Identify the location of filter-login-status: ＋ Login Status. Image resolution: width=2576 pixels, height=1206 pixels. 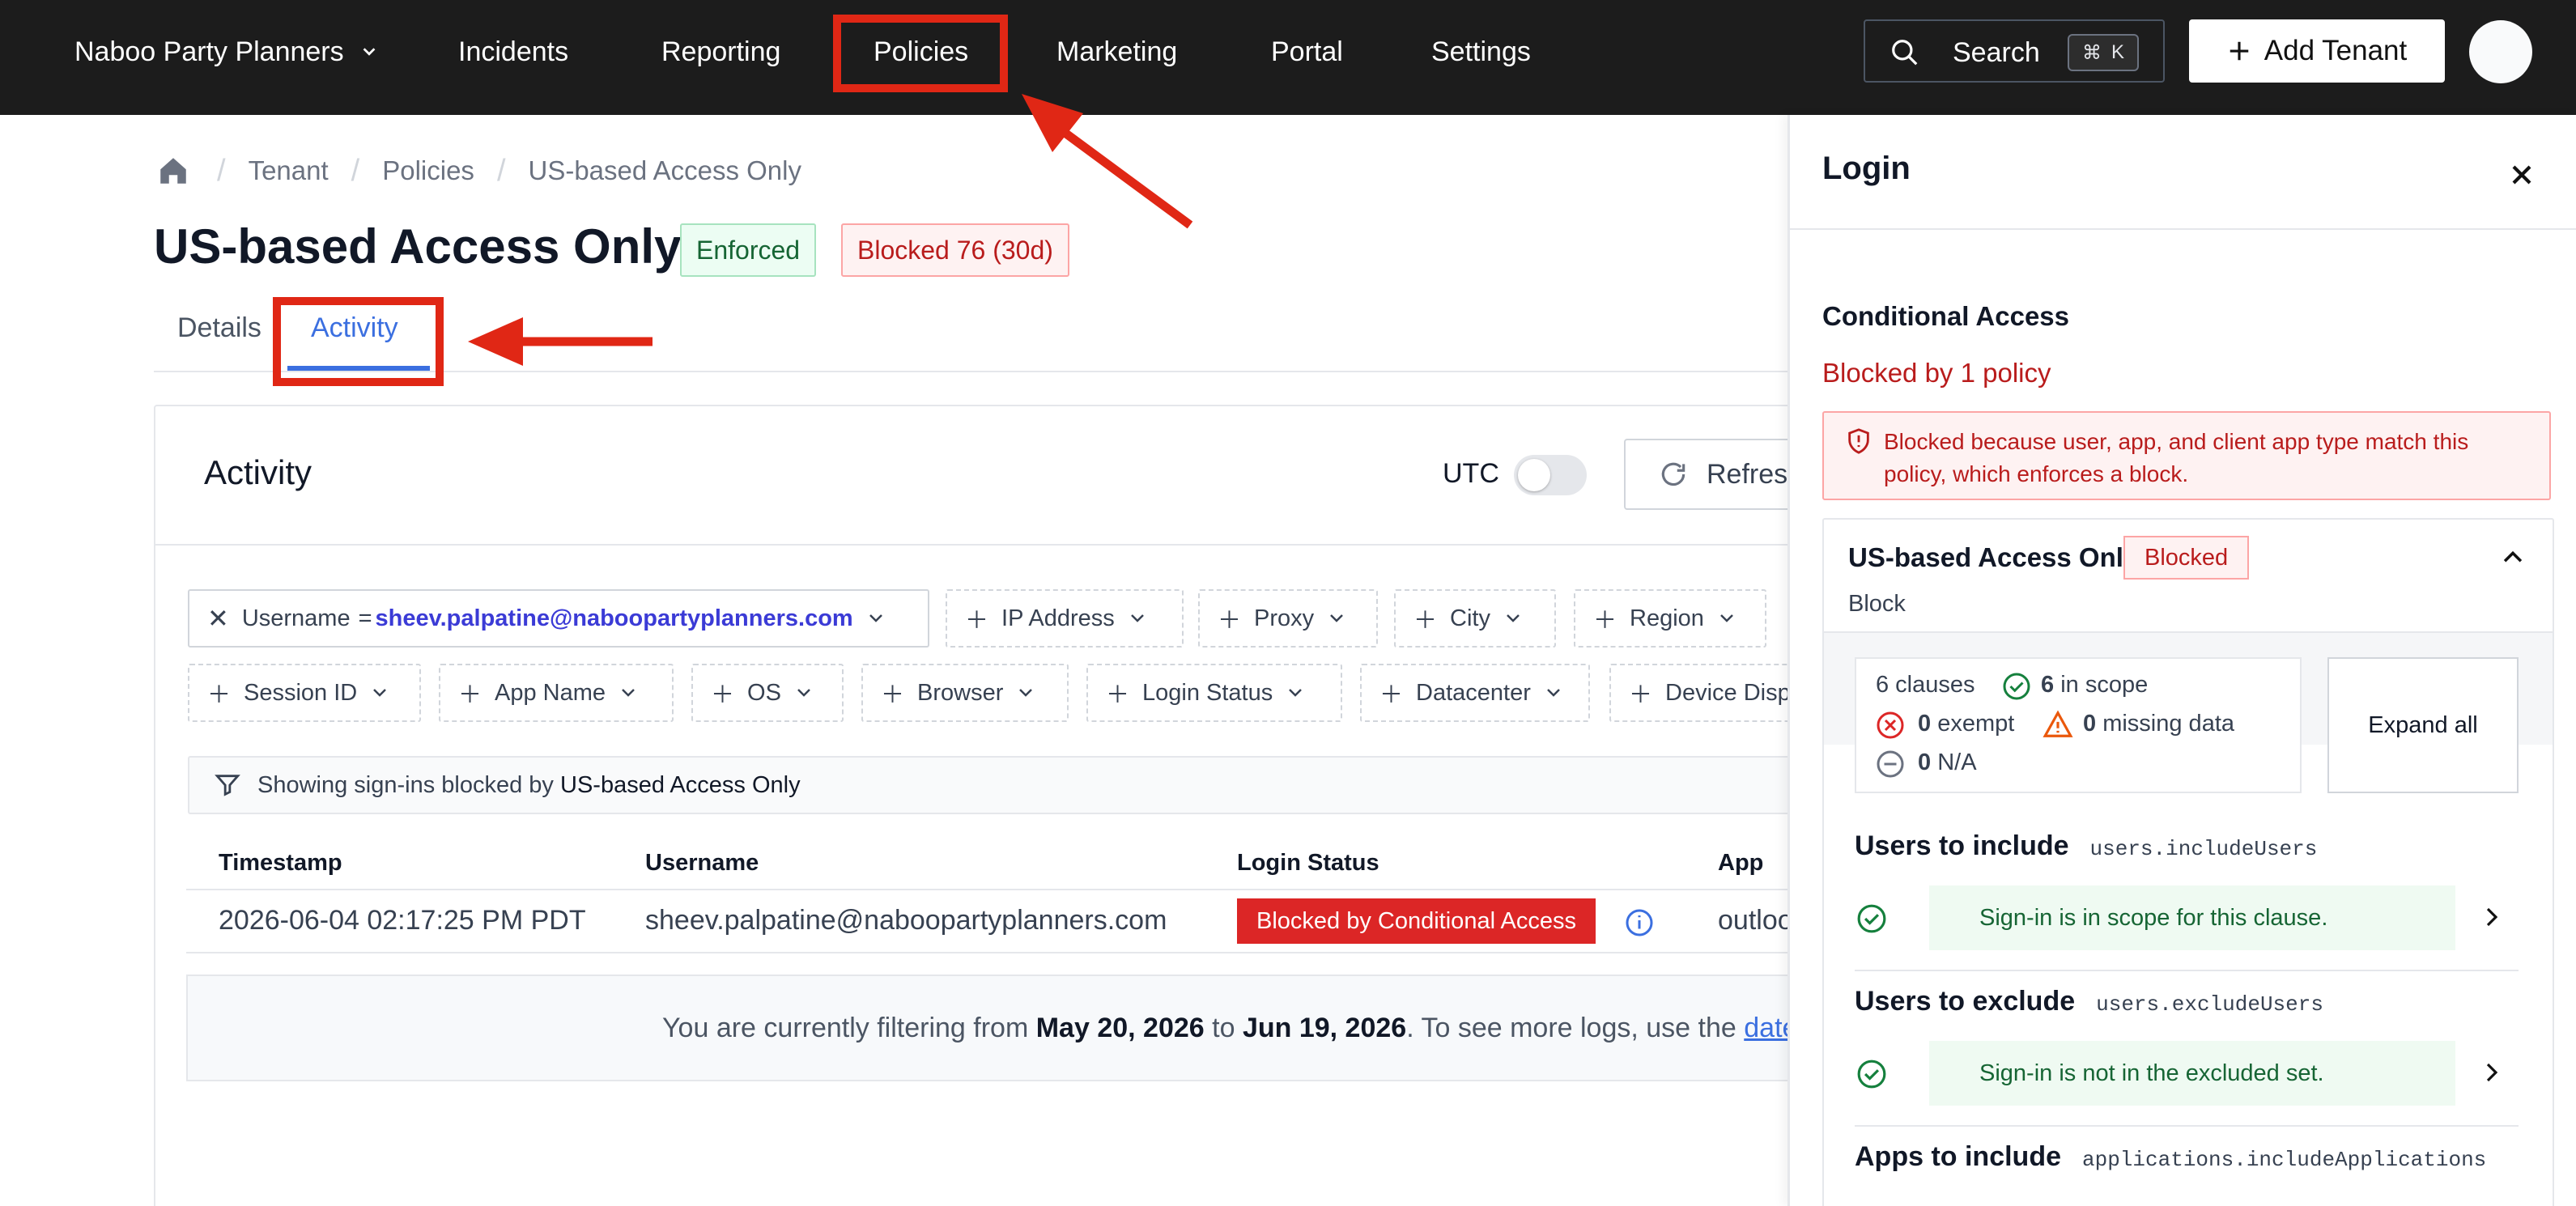
(1214, 693).